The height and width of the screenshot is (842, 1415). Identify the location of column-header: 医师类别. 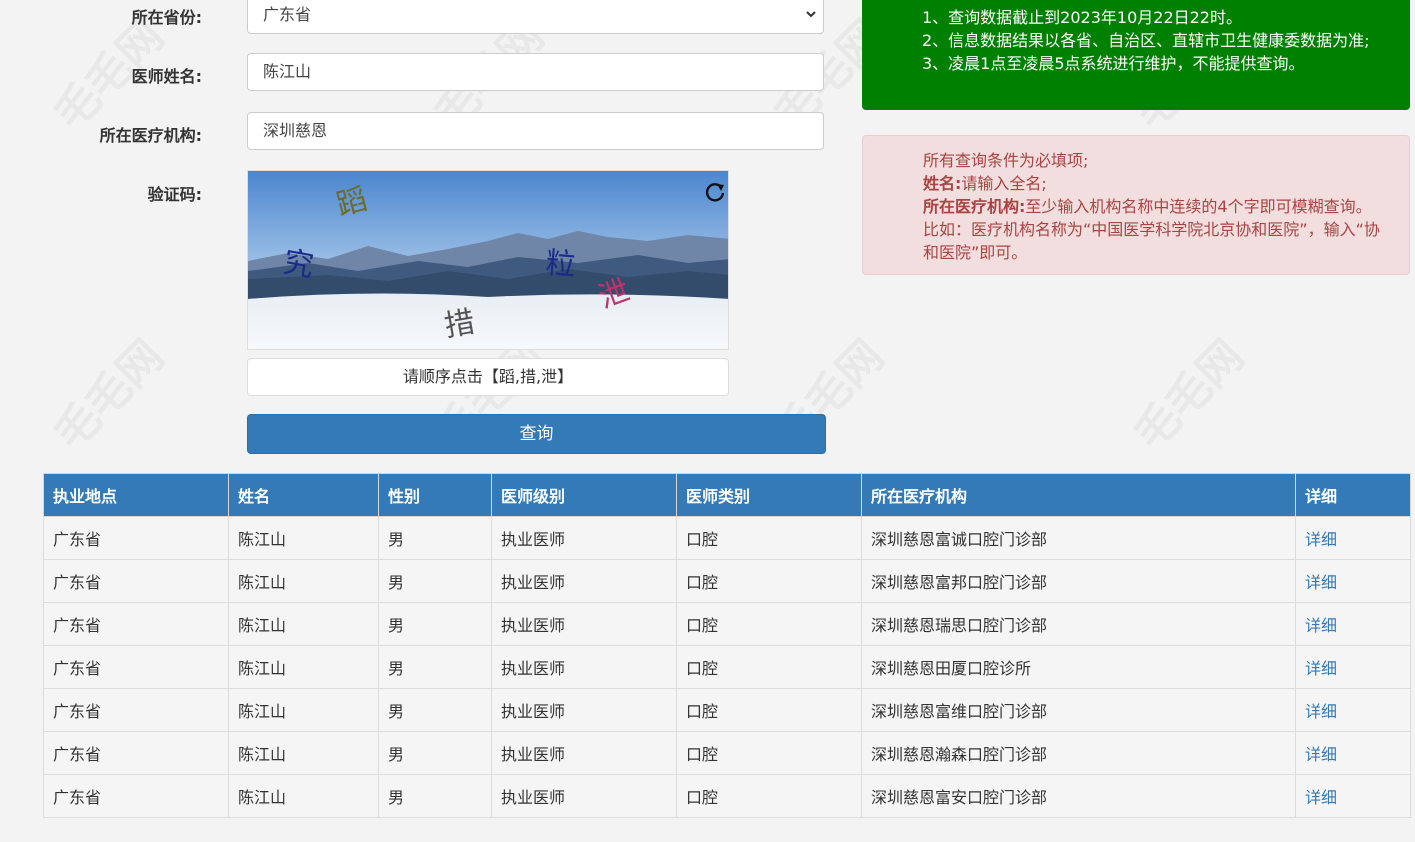
(769, 495).